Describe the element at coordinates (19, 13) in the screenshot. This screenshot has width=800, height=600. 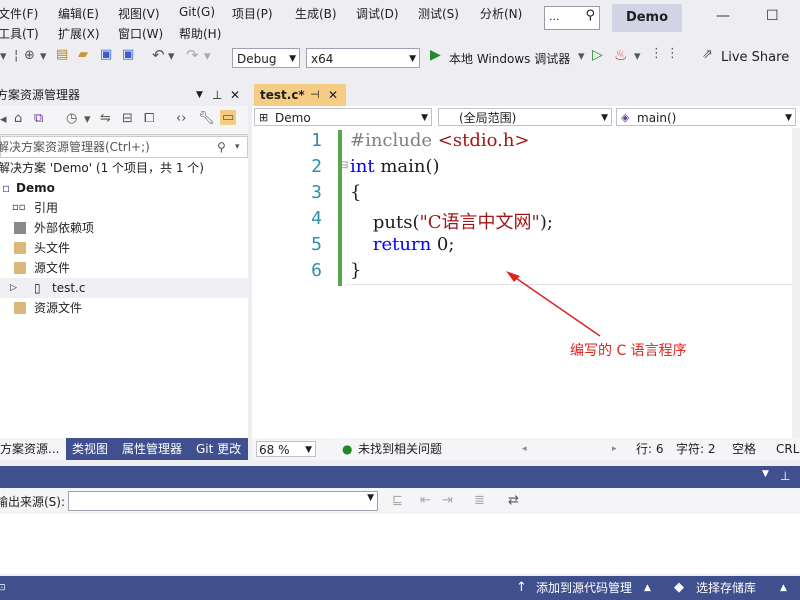
I see `menu-file: 文件(F)` at that location.